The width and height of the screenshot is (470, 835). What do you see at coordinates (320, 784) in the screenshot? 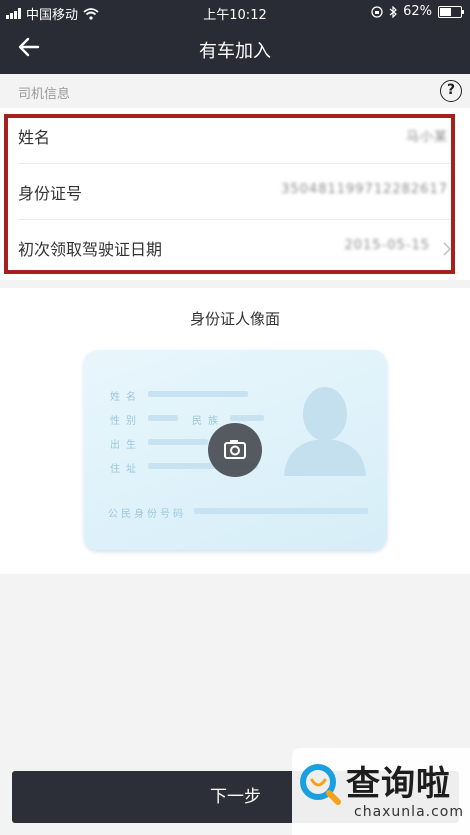
I see `magnifier-logo-icon` at bounding box center [320, 784].